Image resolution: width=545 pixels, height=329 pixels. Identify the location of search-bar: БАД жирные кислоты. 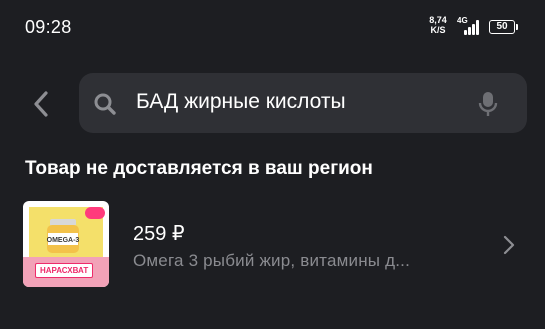
(303, 103).